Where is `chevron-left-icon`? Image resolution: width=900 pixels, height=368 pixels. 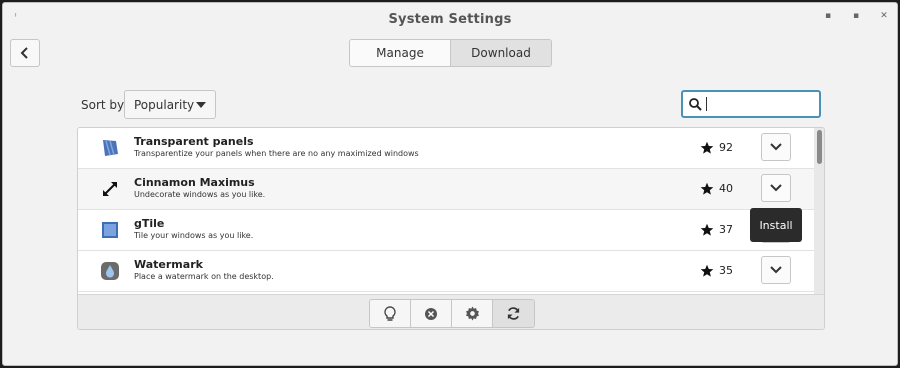 chevron-left-icon is located at coordinates (24, 53).